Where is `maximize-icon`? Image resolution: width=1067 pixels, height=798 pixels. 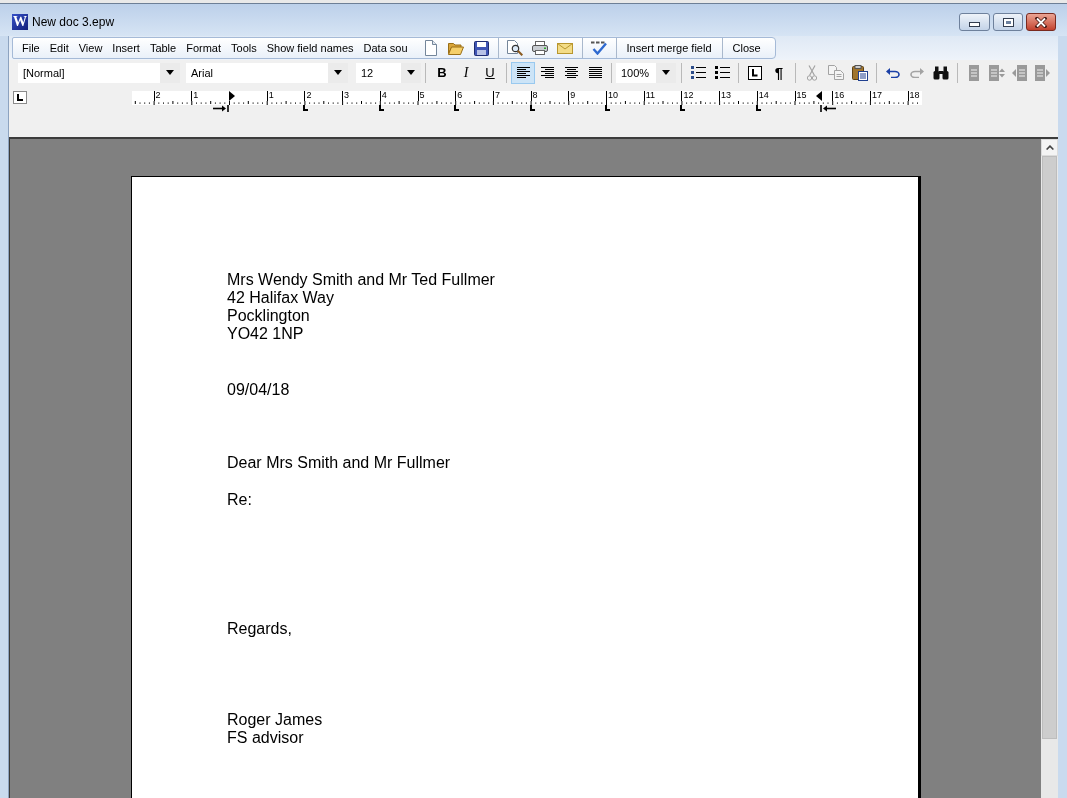 maximize-icon is located at coordinates (1008, 22).